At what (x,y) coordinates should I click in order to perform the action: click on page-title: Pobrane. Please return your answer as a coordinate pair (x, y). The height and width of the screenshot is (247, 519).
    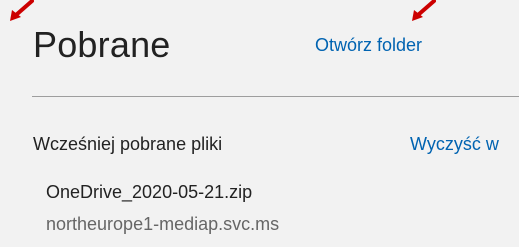
    Looking at the image, I should click on (102, 44).